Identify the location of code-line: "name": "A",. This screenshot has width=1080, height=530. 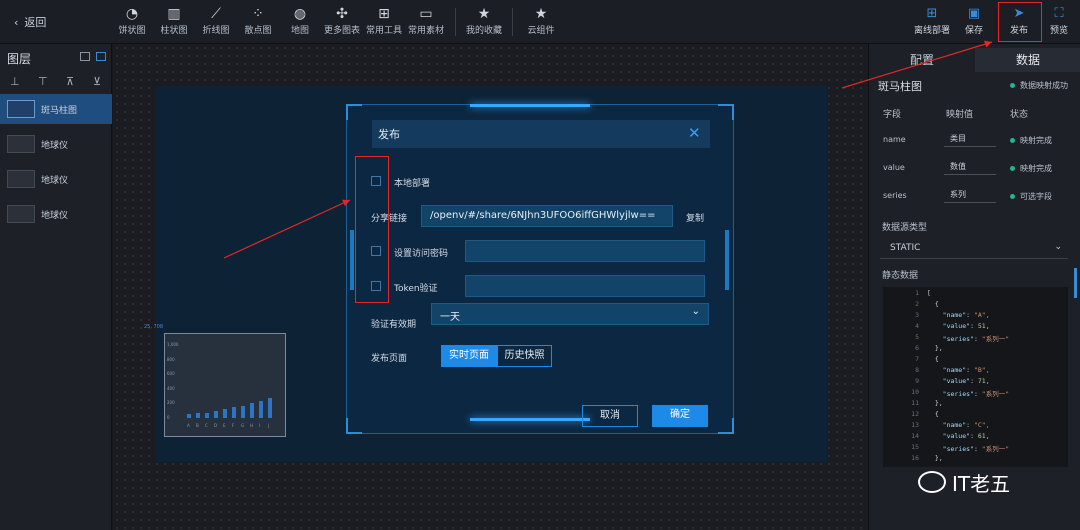
(966, 315).